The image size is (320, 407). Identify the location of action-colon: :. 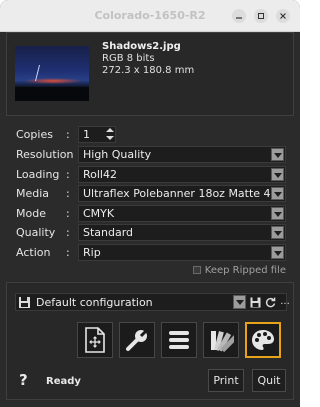
(68, 252).